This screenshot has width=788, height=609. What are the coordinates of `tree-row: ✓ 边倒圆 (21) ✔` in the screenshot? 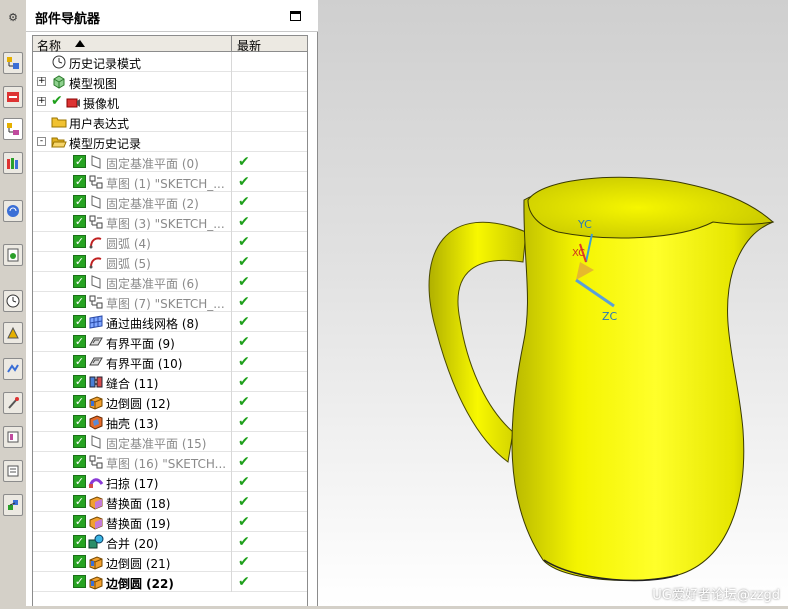 It's located at (170, 562).